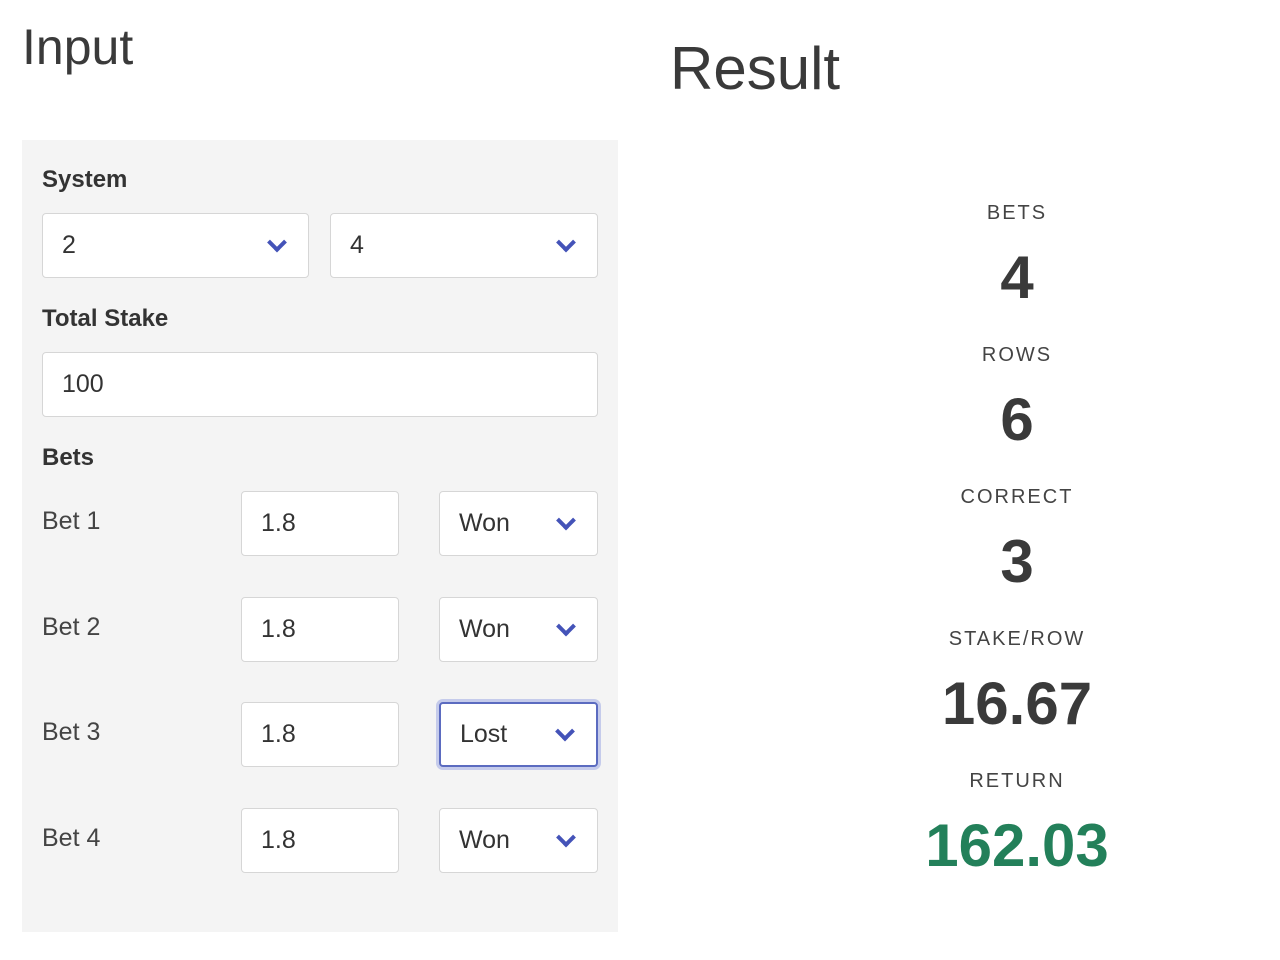 The height and width of the screenshot is (960, 1280). What do you see at coordinates (1017, 781) in the screenshot?
I see `result-label: RETURN` at bounding box center [1017, 781].